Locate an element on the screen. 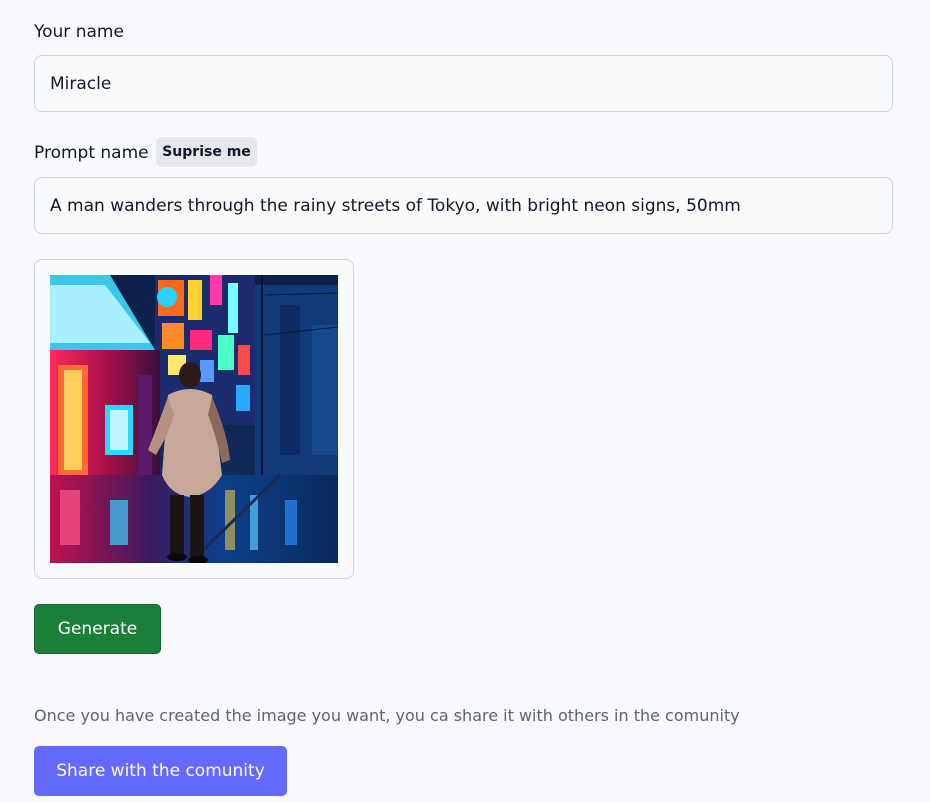 The height and width of the screenshot is (802, 930). prompt-input is located at coordinates (463, 205).